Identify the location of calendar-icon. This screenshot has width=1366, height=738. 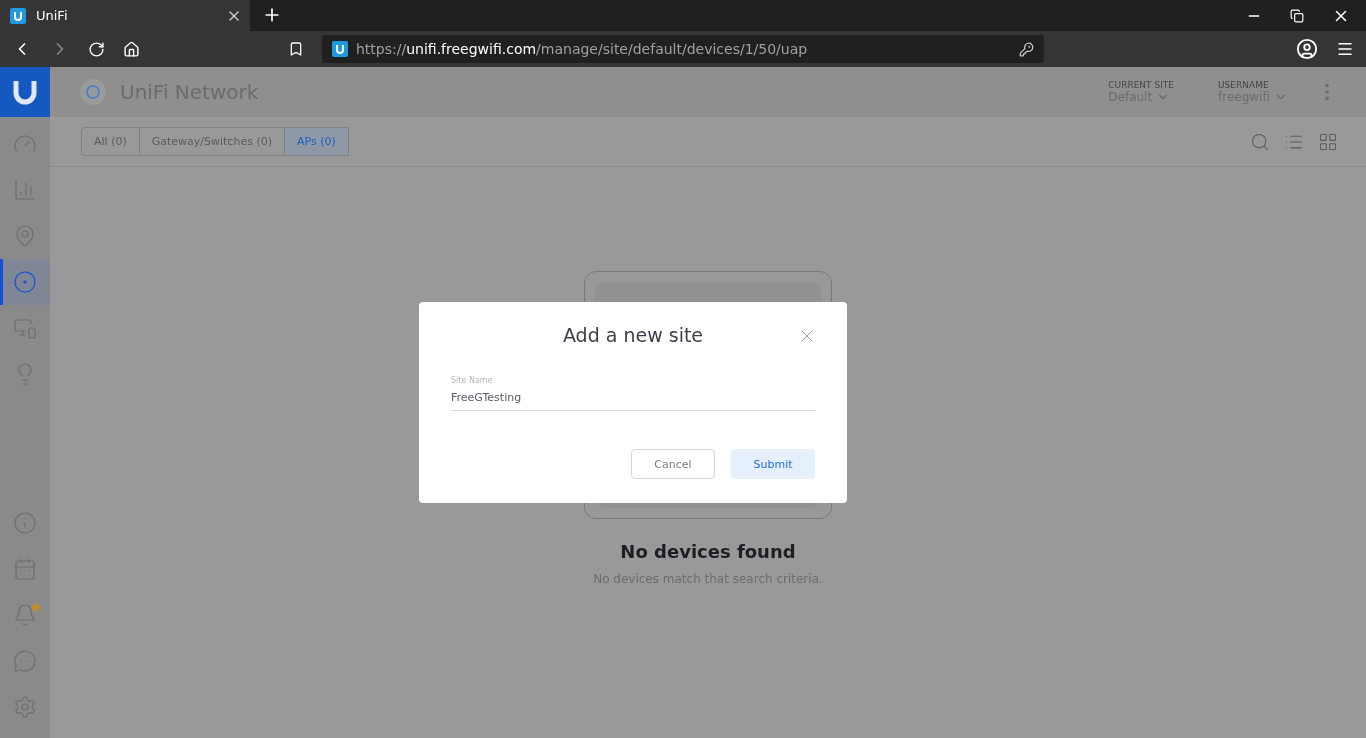
(25, 569).